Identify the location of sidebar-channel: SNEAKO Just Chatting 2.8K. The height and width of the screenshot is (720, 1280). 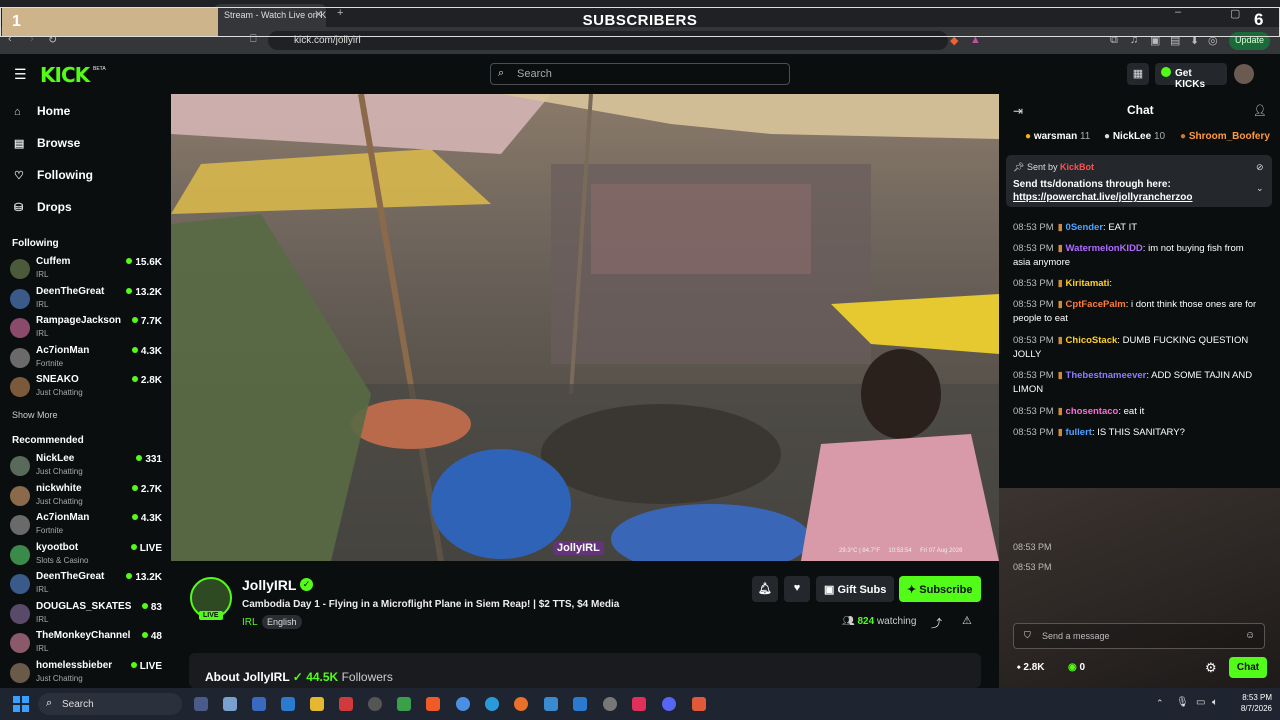
(86, 388).